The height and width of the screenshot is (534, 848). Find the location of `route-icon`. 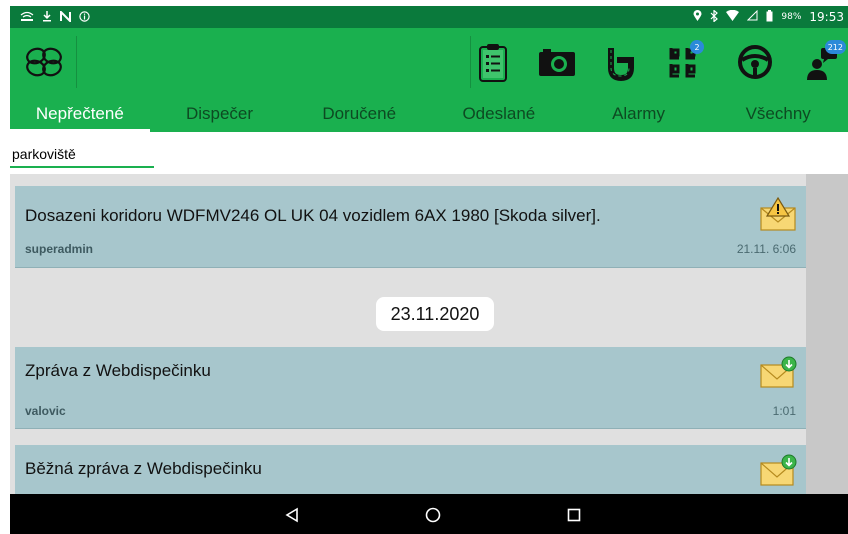

route-icon is located at coordinates (621, 62).